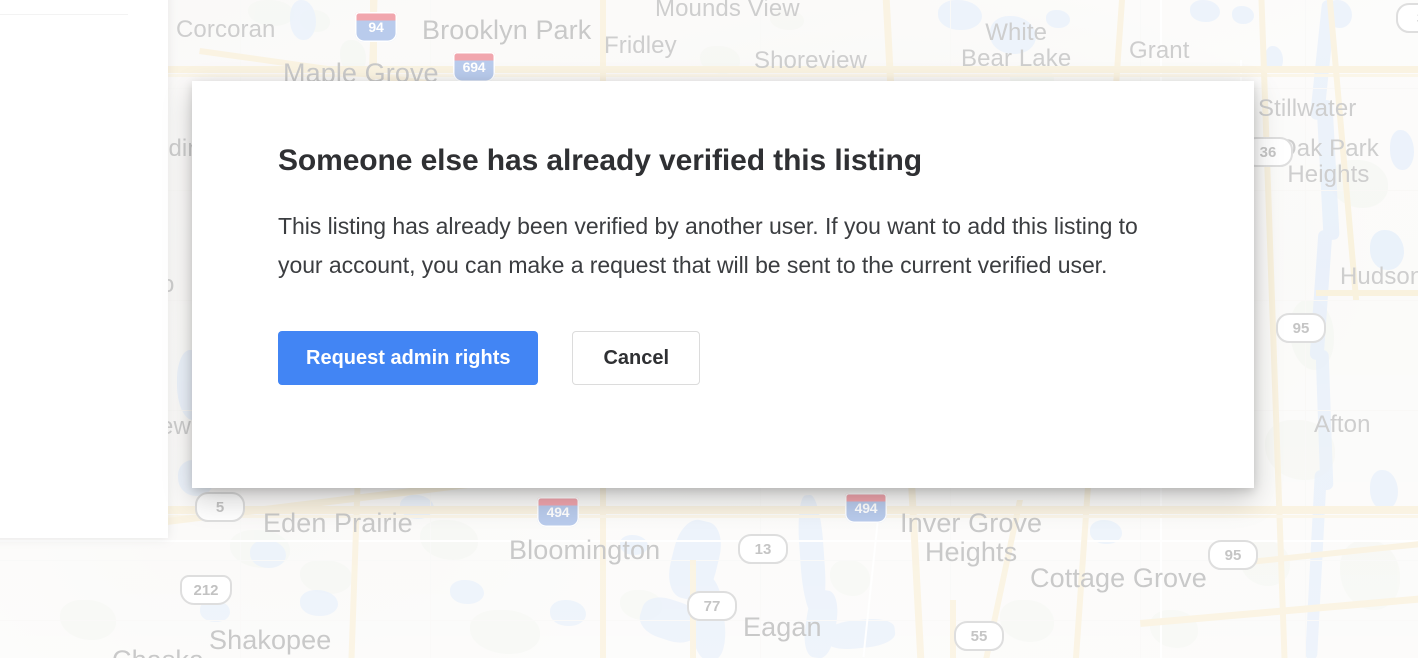  Describe the element at coordinates (408, 358) in the screenshot. I see `request-admin-rights-button: Request admin rights` at that location.